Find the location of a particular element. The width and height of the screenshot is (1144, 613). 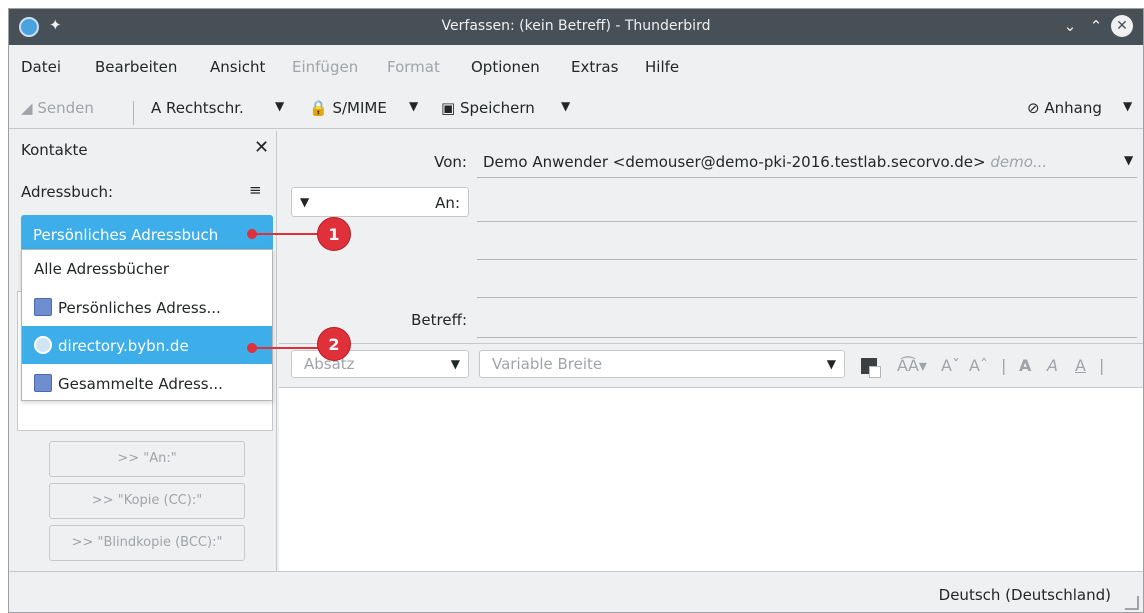

attach-dropdown-icon: ▼ is located at coordinates (1127, 106).